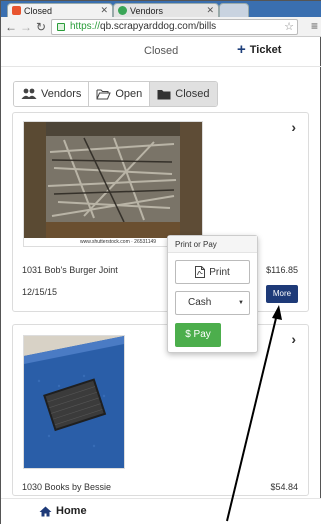 The height and width of the screenshot is (524, 321). I want to click on tab-title: Closed, so click(38, 10).